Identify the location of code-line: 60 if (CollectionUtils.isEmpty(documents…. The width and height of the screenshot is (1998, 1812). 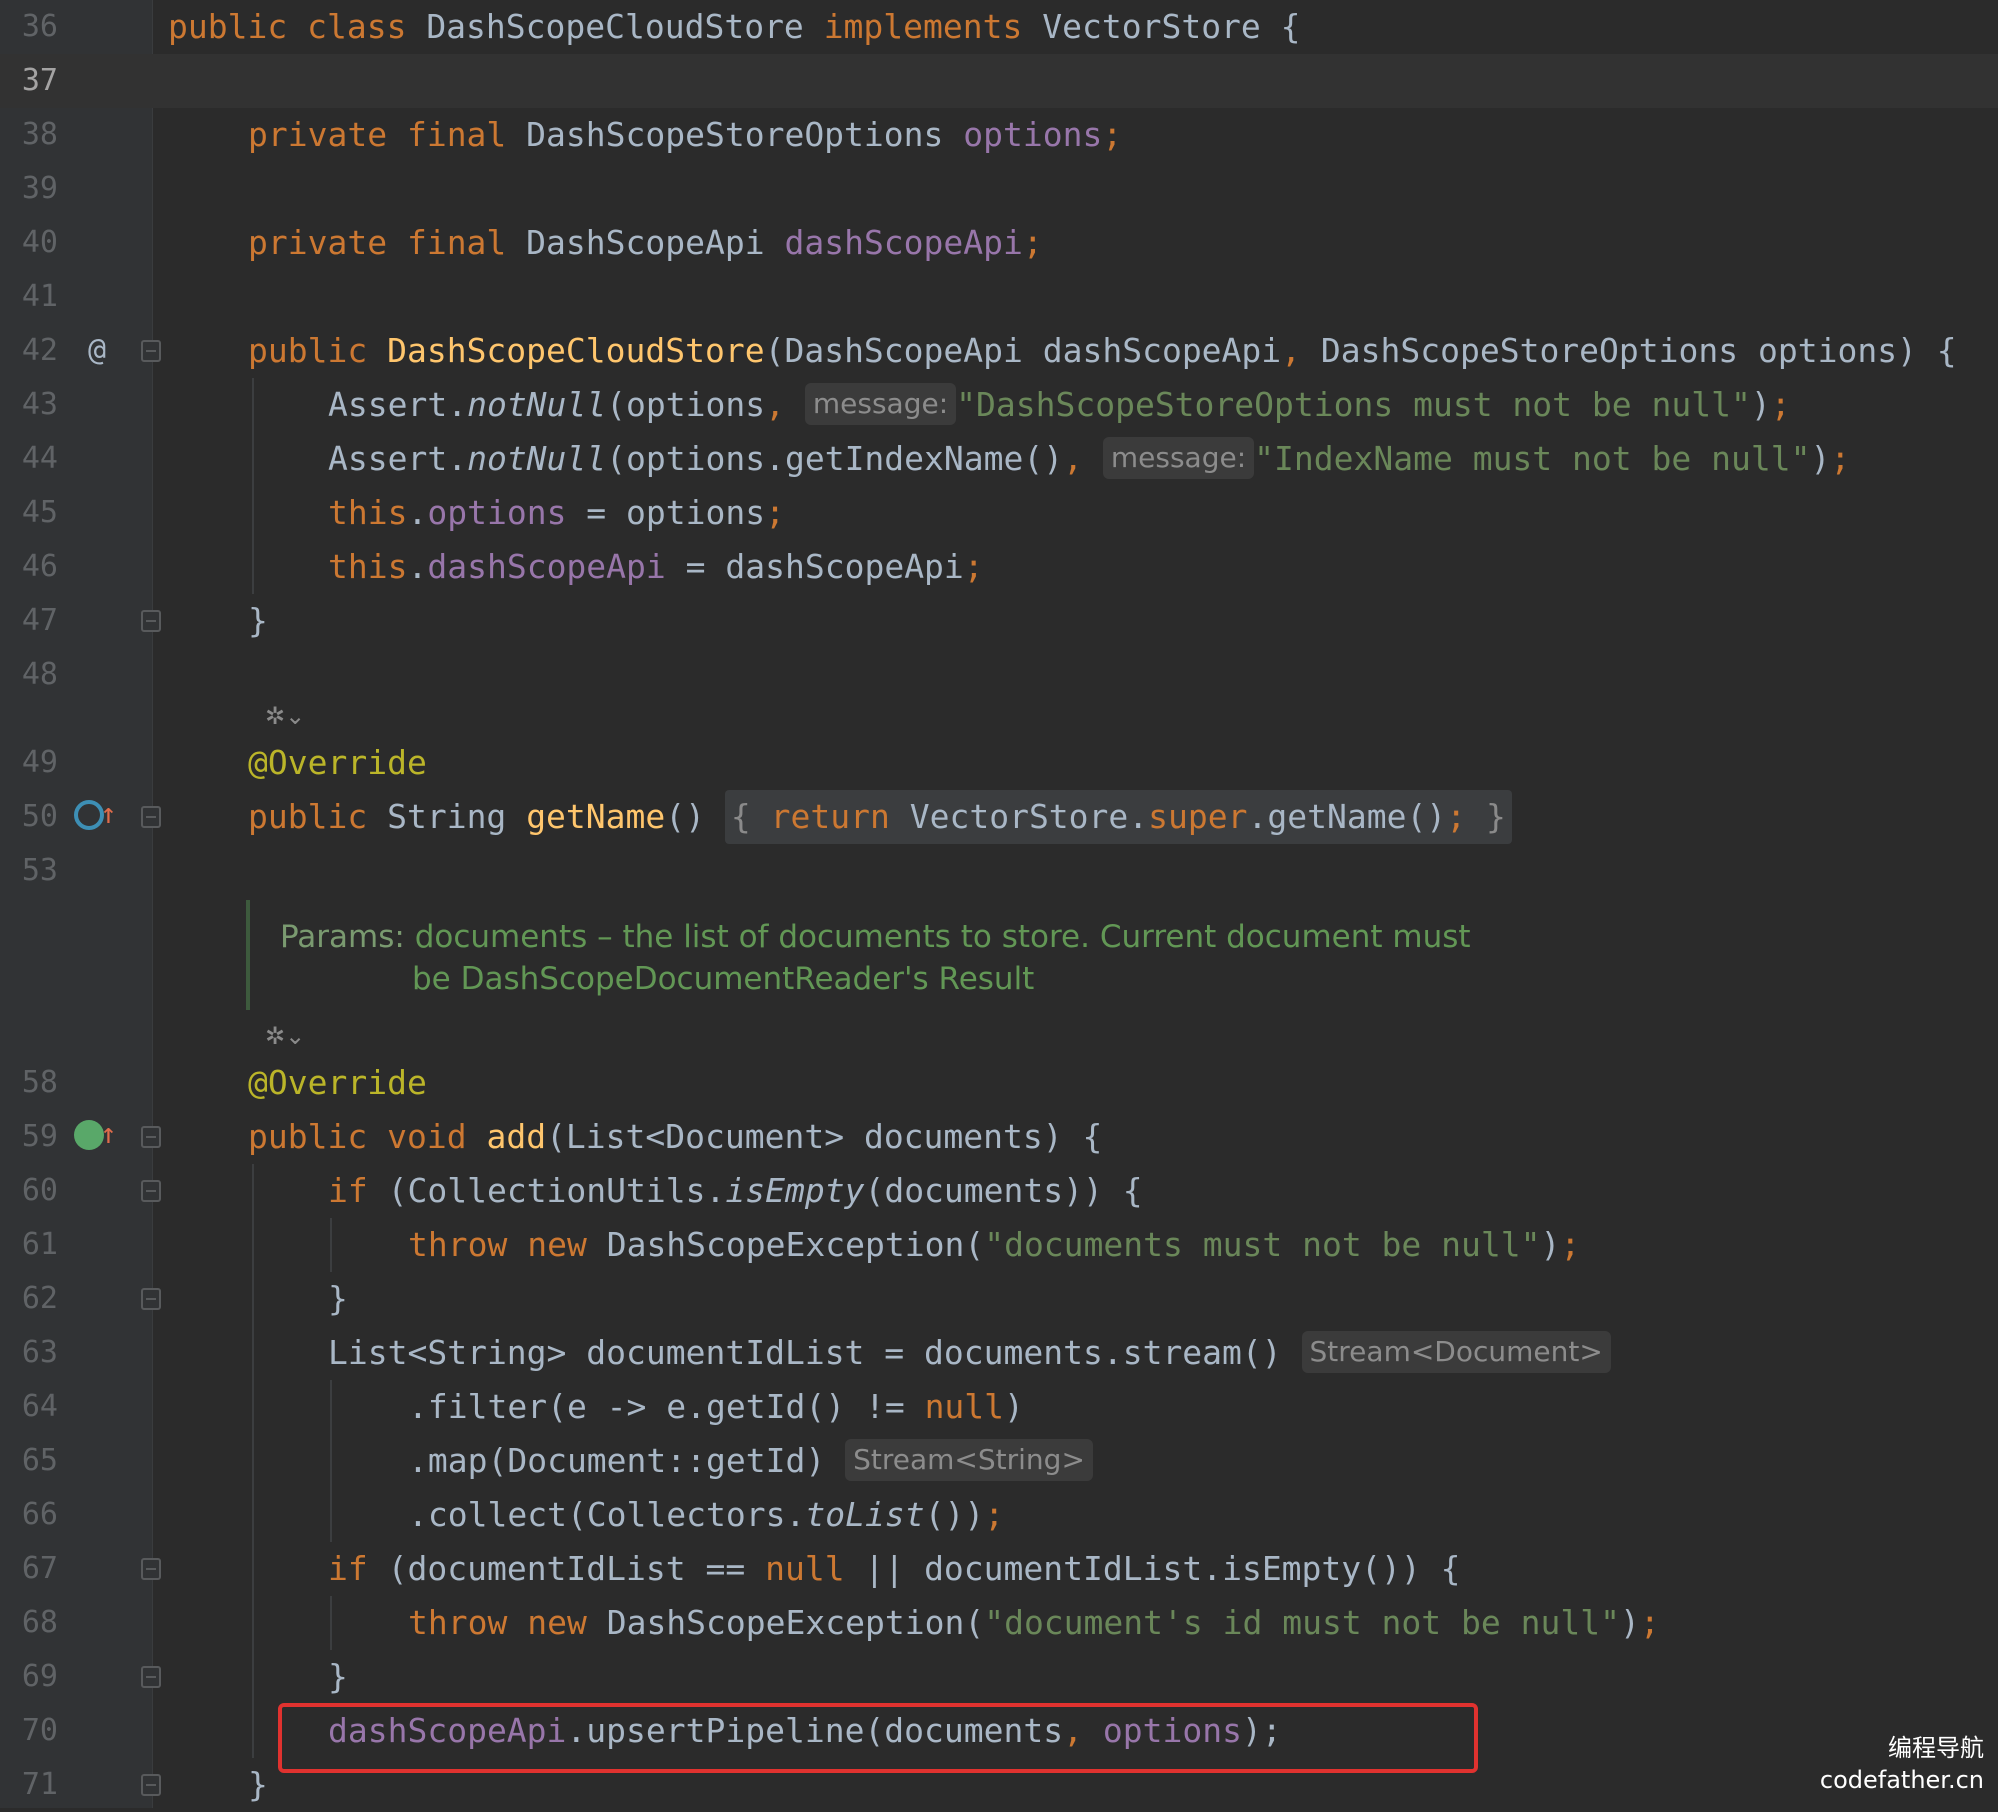
(999, 1191).